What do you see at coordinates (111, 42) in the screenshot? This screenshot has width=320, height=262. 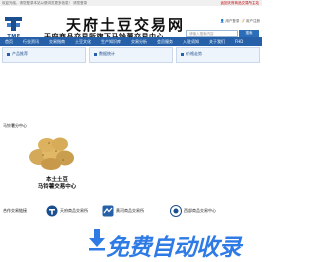 I see `nav-item-knowledge: 生产知识库` at bounding box center [111, 42].